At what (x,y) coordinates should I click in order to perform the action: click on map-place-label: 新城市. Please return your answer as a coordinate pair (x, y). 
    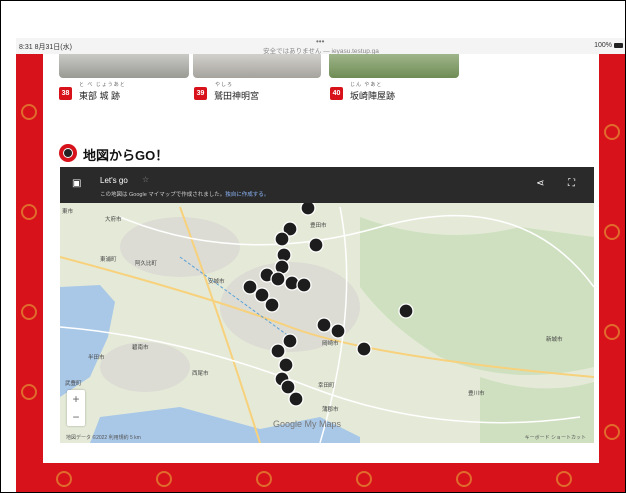
    Looking at the image, I should click on (554, 340).